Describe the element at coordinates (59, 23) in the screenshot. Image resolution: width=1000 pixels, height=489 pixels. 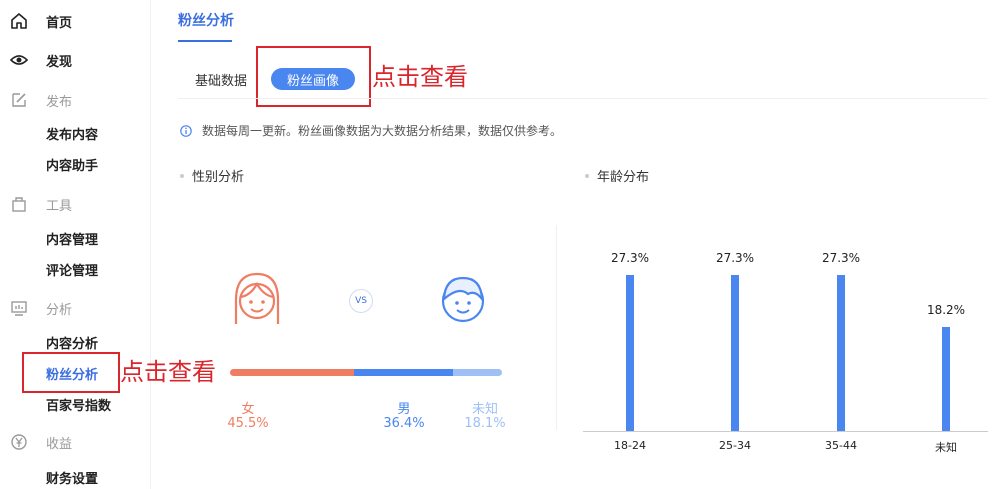
I see `sidebar-item-label: 首页` at that location.